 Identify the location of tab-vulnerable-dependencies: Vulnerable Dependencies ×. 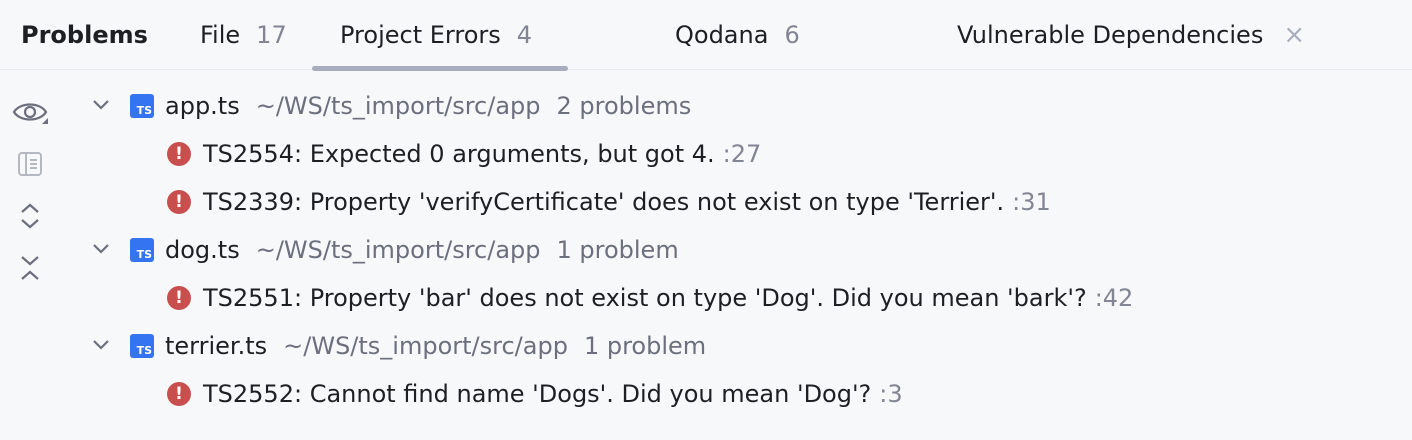
(1131, 35).